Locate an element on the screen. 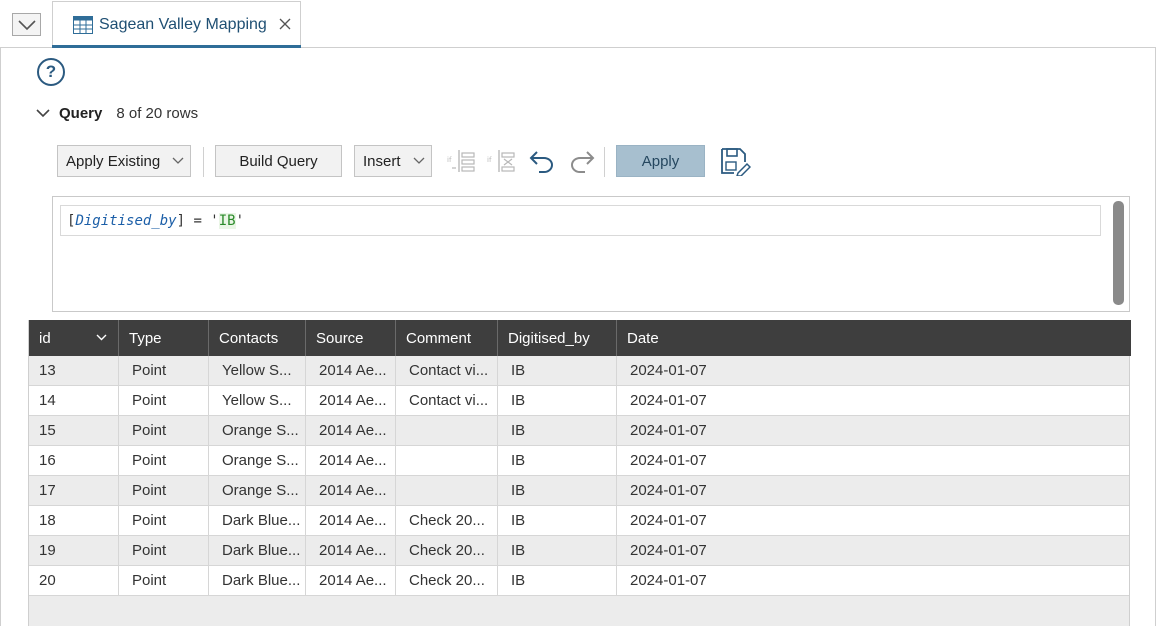 The image size is (1156, 626). column-header-label: id is located at coordinates (45, 338).